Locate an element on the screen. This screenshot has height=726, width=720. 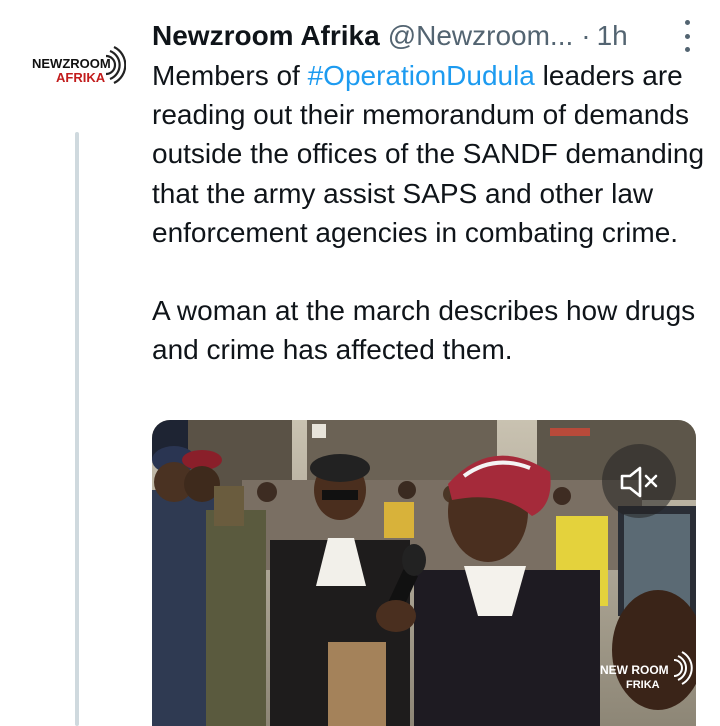
more-options-icon is located at coordinates (687, 36).